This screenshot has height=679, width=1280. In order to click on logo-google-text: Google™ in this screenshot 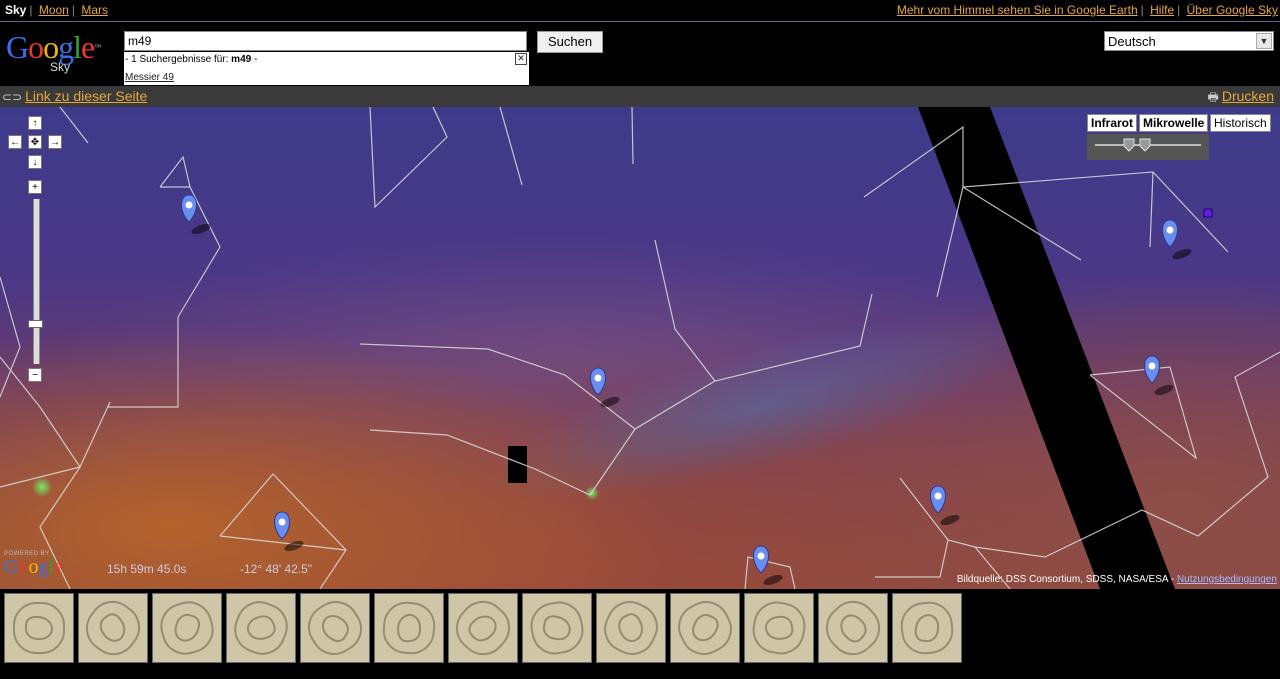, I will do `click(53, 47)`.